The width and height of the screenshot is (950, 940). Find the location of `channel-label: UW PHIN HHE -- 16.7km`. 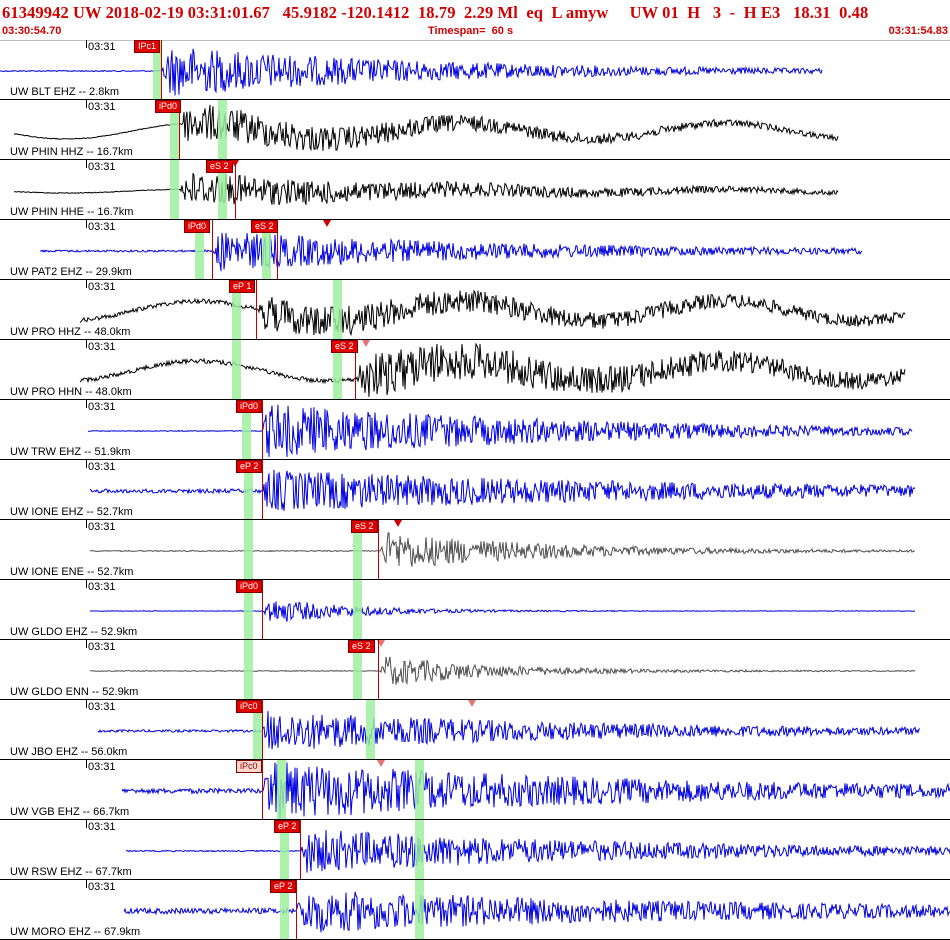

channel-label: UW PHIN HHE -- 16.7km is located at coordinates (72, 212).